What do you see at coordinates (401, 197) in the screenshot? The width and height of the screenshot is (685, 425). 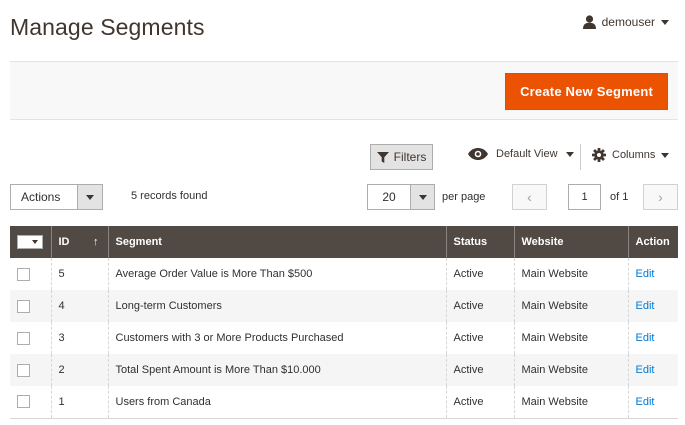 I see `per-page-select: 20` at bounding box center [401, 197].